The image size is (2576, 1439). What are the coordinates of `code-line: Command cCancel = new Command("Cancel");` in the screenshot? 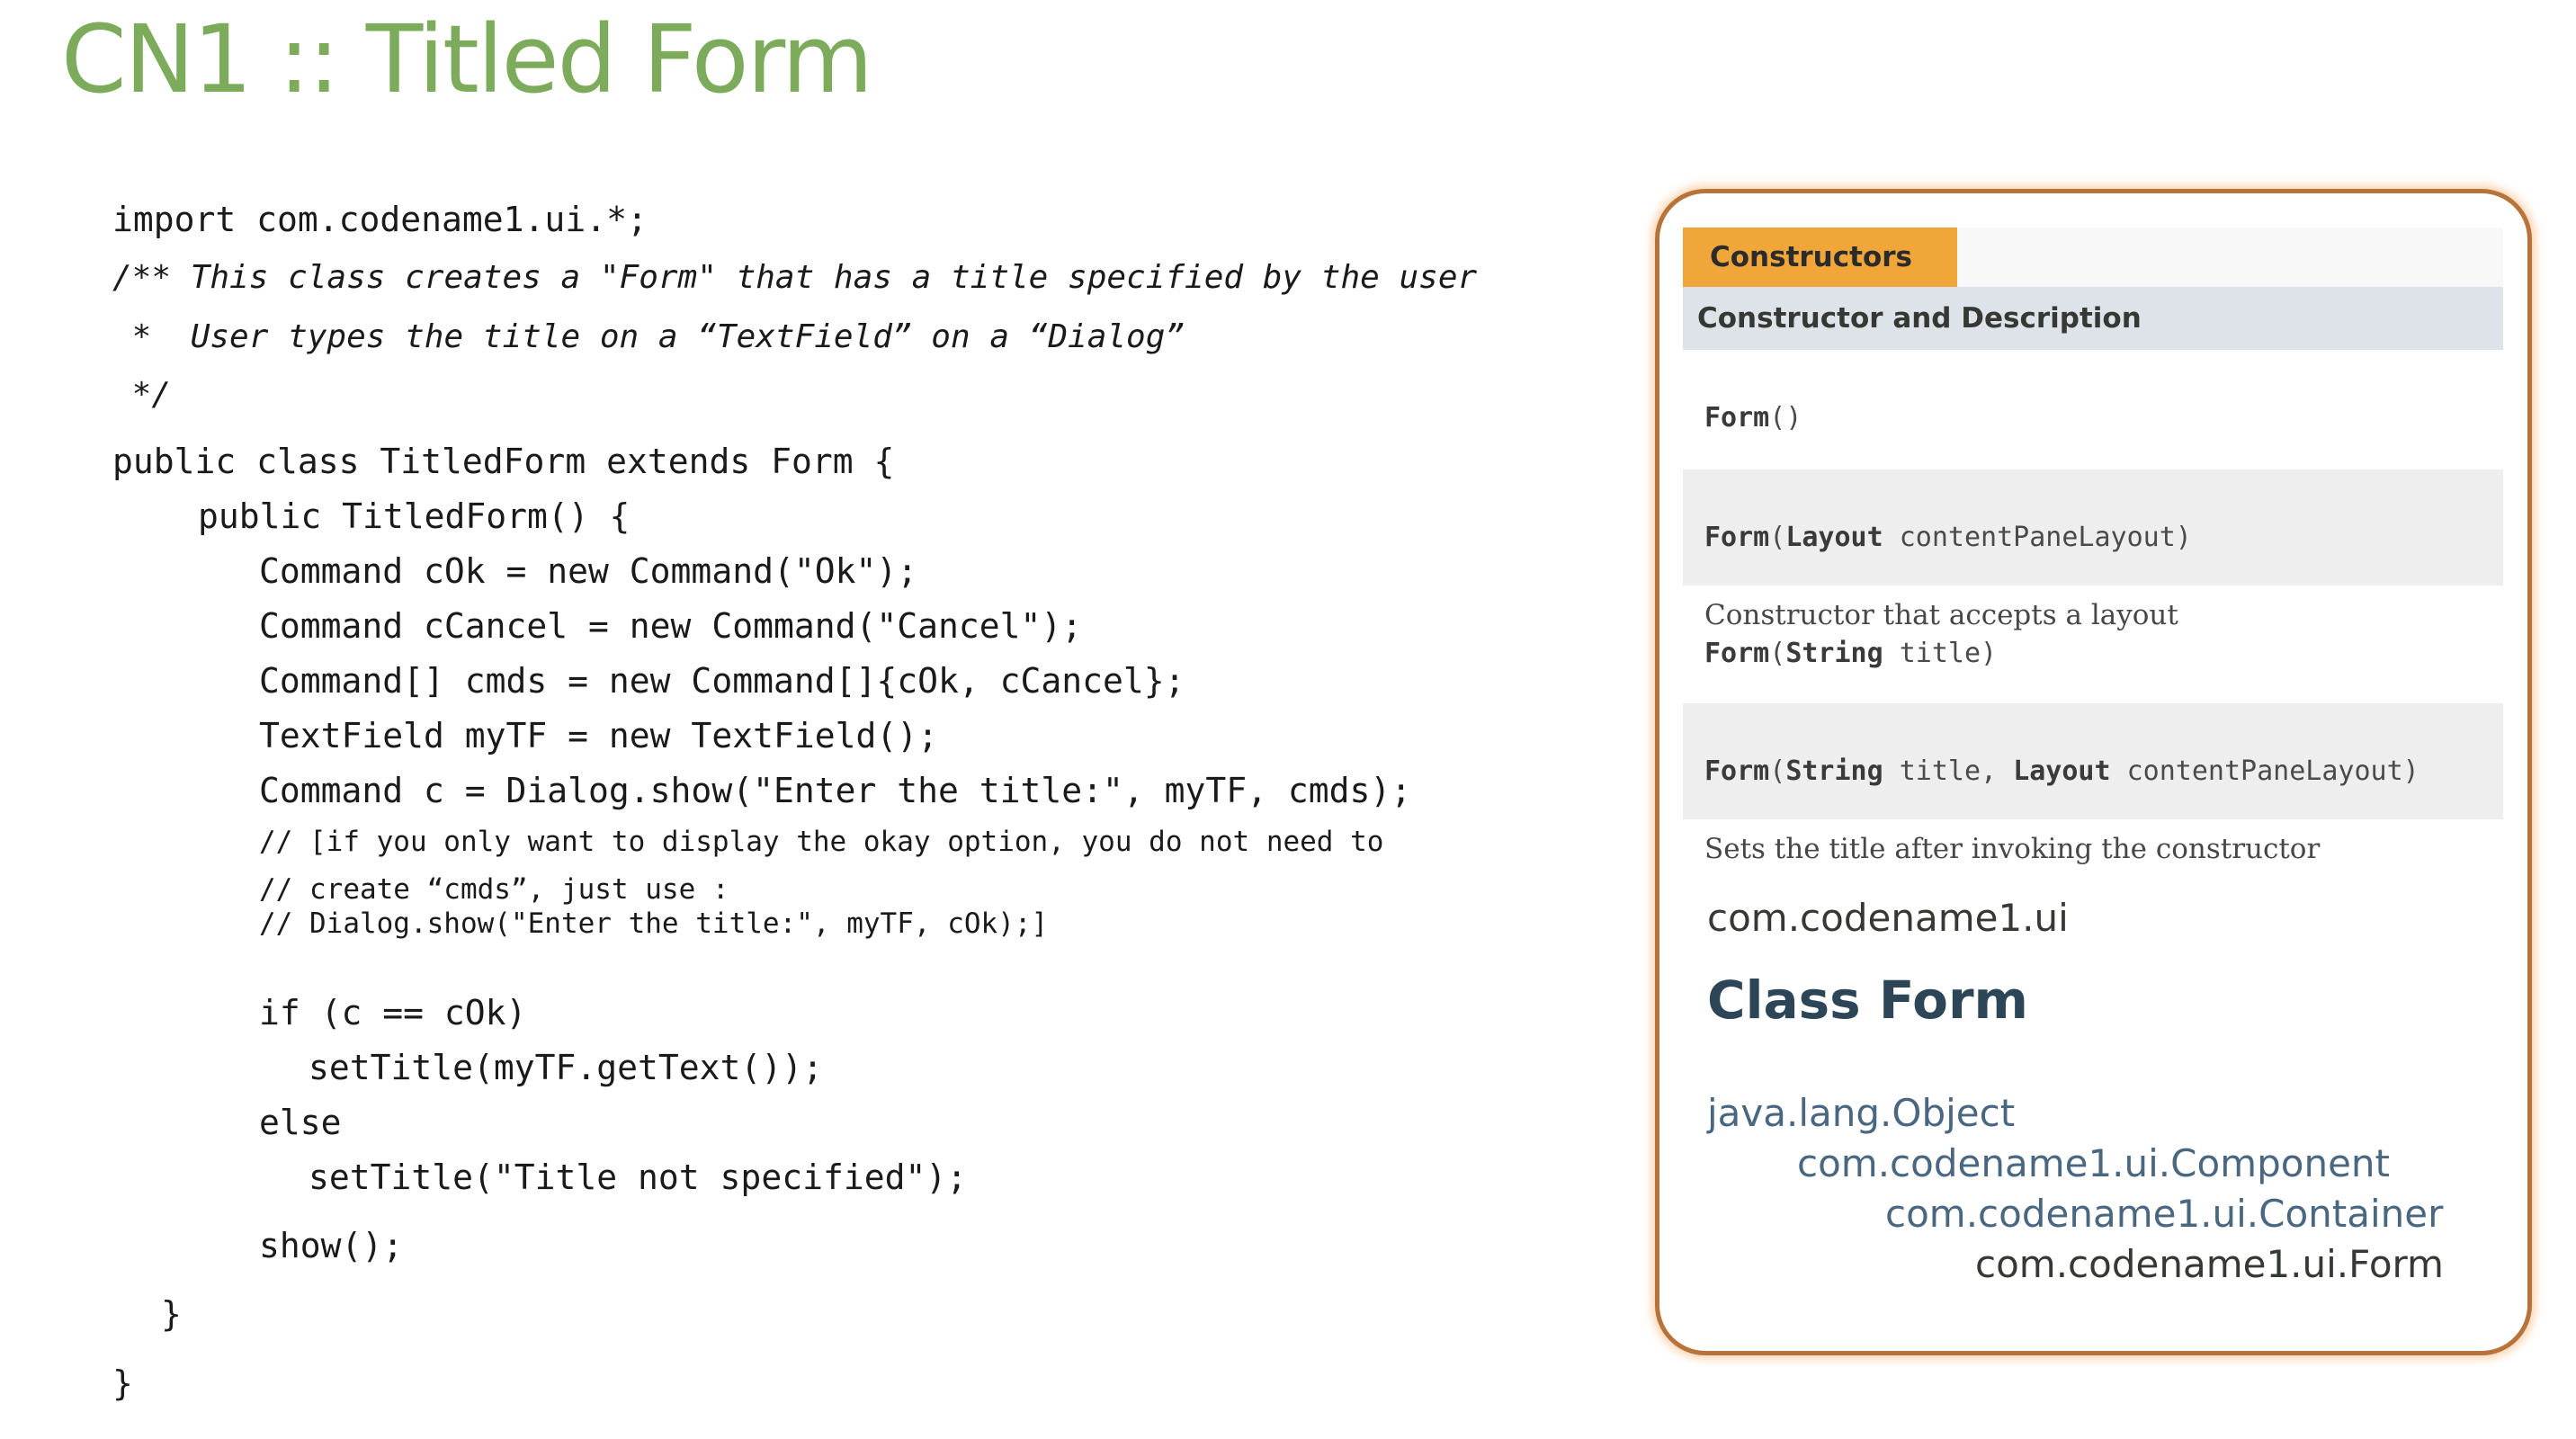 It's located at (671, 626).